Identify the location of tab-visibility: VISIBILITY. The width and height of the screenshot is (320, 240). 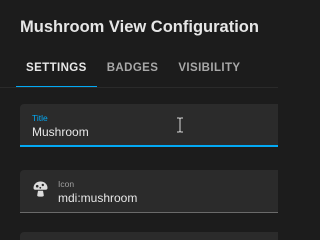
(209, 70).